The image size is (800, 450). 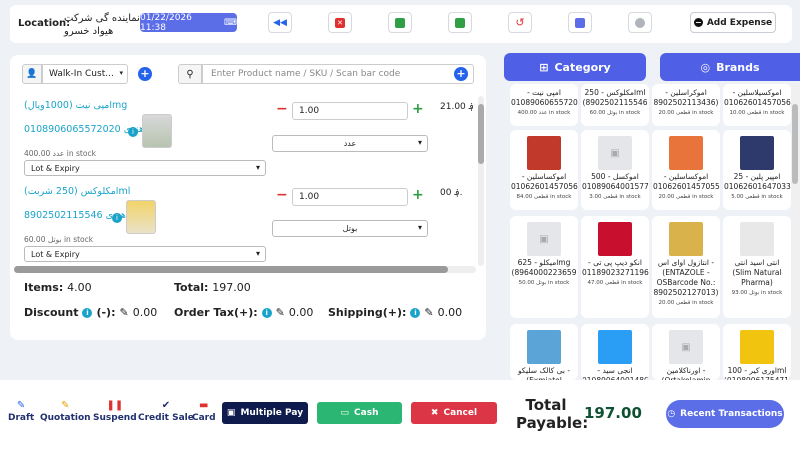 What do you see at coordinates (280, 22) in the screenshot?
I see `back-button: ◀◀` at bounding box center [280, 22].